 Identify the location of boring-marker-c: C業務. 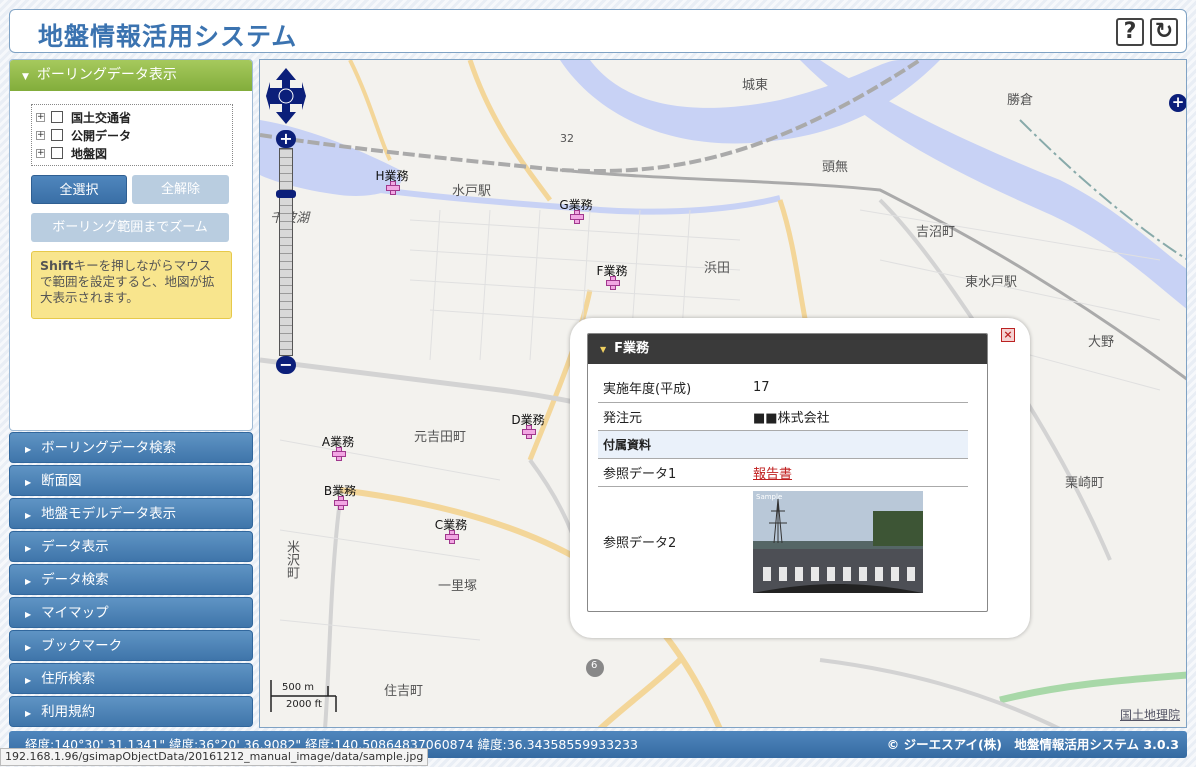
(451, 531).